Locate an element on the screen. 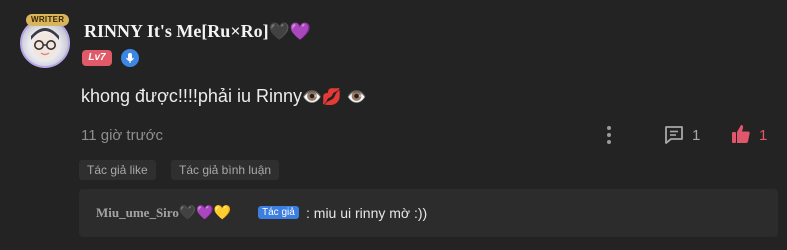  avatar-container: WRITER is located at coordinates (46, 43).